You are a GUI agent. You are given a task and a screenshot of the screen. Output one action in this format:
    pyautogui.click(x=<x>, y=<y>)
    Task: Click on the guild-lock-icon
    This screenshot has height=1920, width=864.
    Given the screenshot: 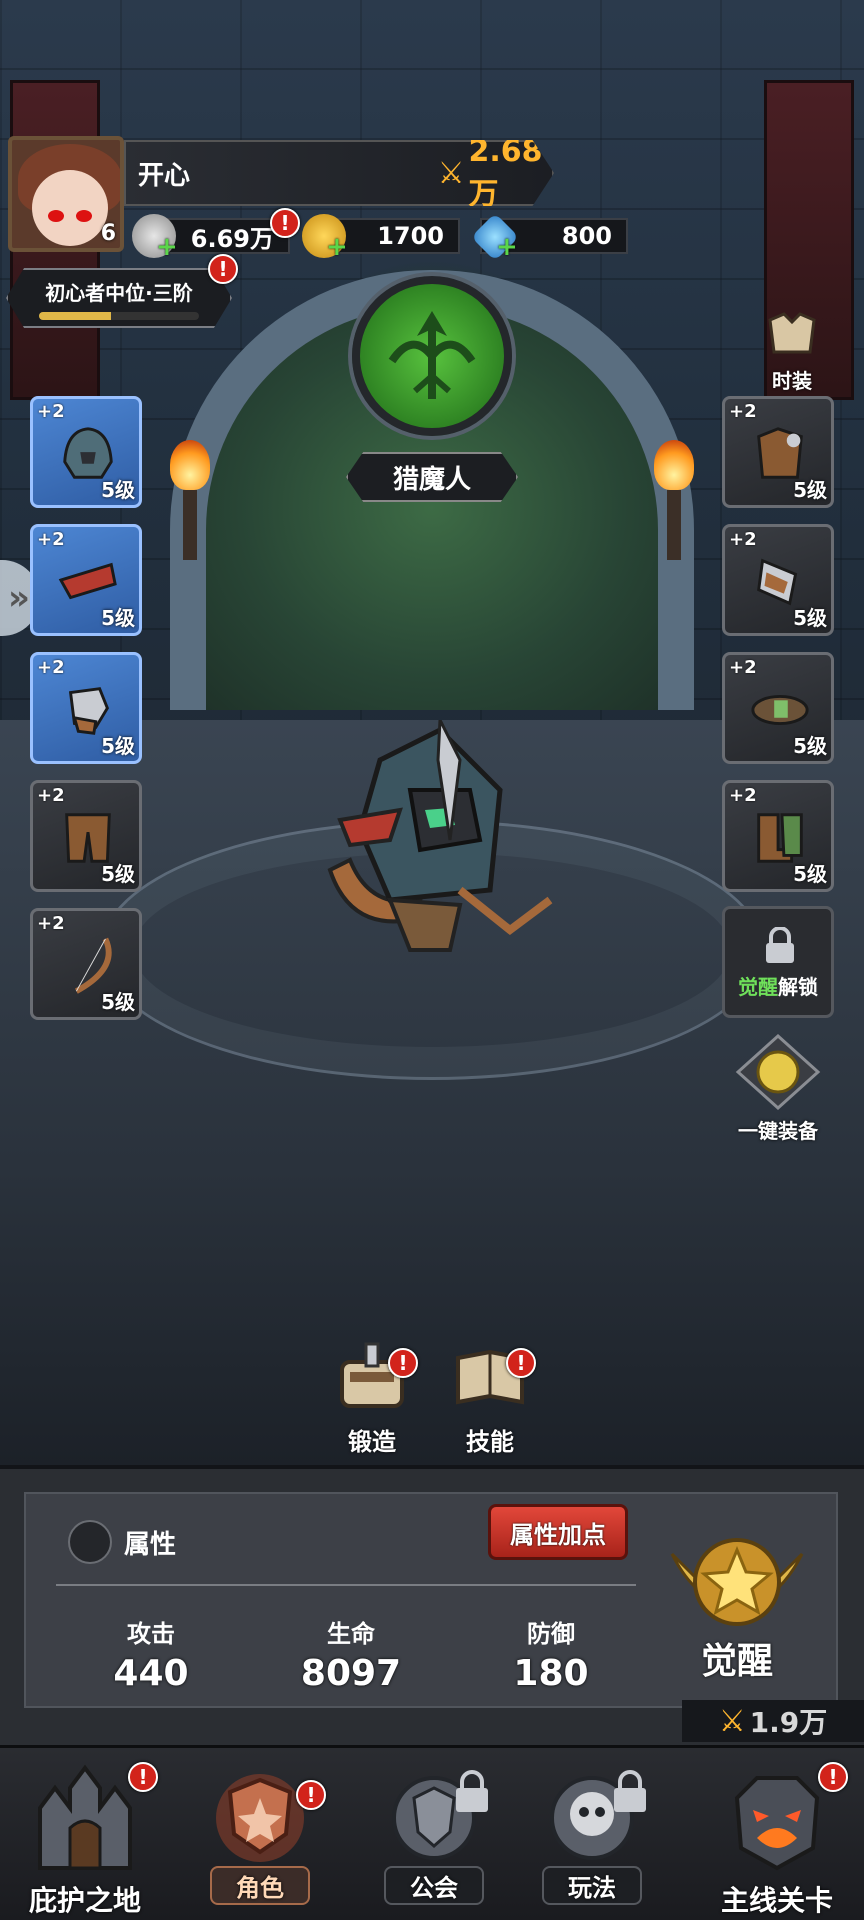 What is the action you would take?
    pyautogui.click(x=472, y=1791)
    